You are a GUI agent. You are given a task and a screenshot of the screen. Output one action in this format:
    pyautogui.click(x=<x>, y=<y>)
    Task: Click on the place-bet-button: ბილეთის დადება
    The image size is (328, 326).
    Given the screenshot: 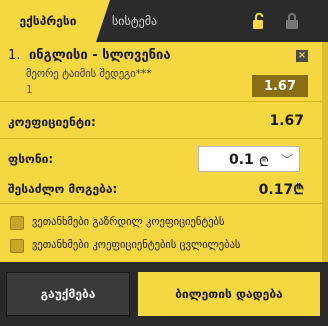 What is the action you would take?
    pyautogui.click(x=229, y=294)
    